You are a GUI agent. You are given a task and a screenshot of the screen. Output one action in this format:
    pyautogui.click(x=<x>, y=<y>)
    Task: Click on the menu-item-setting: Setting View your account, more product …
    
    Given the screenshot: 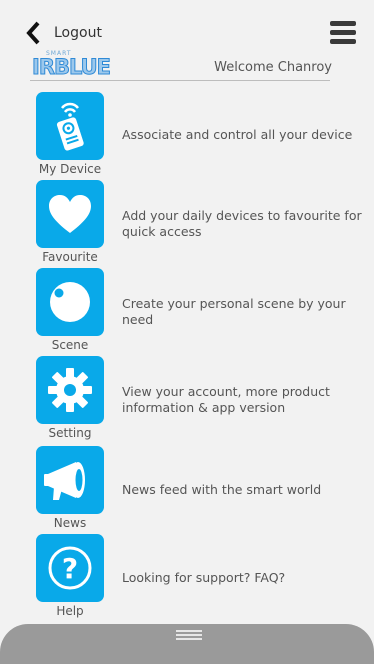 What is the action you would take?
    pyautogui.click(x=186, y=399)
    